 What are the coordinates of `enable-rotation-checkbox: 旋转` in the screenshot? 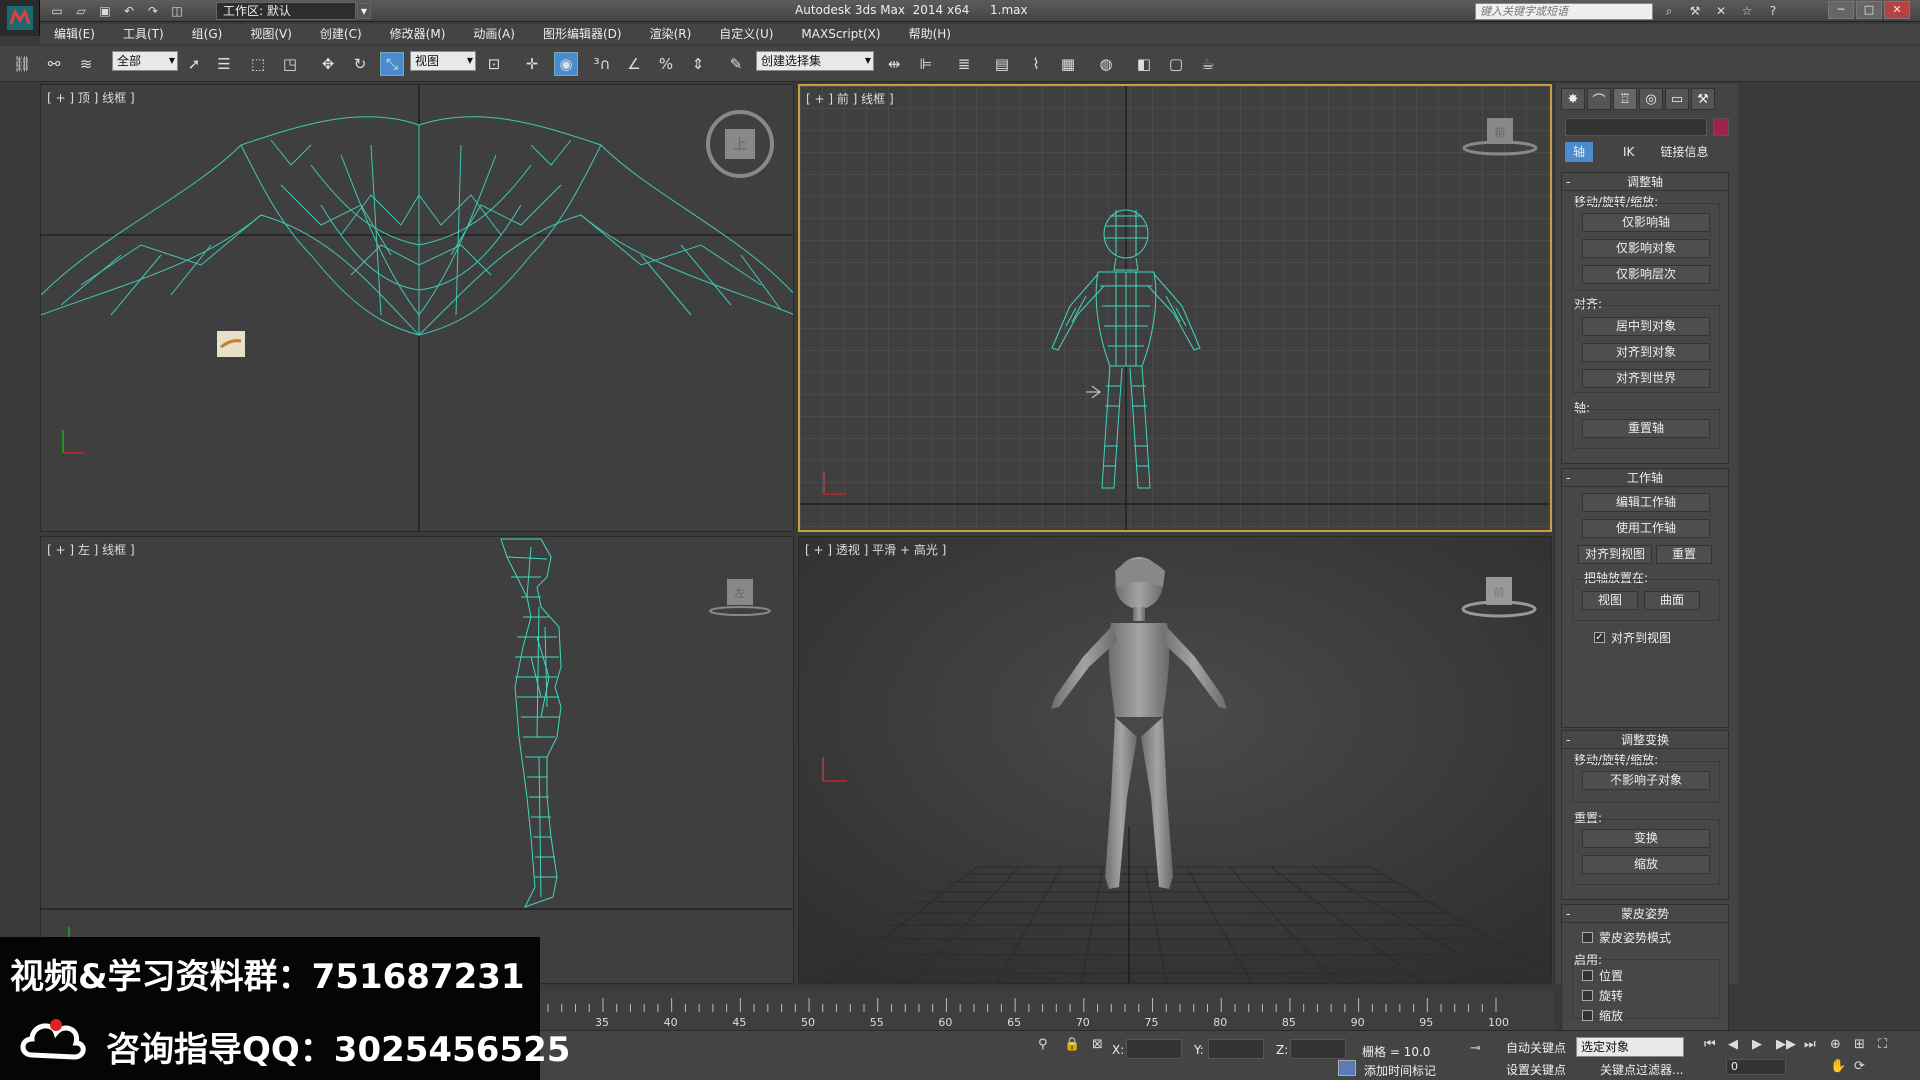 It's located at (1602, 995).